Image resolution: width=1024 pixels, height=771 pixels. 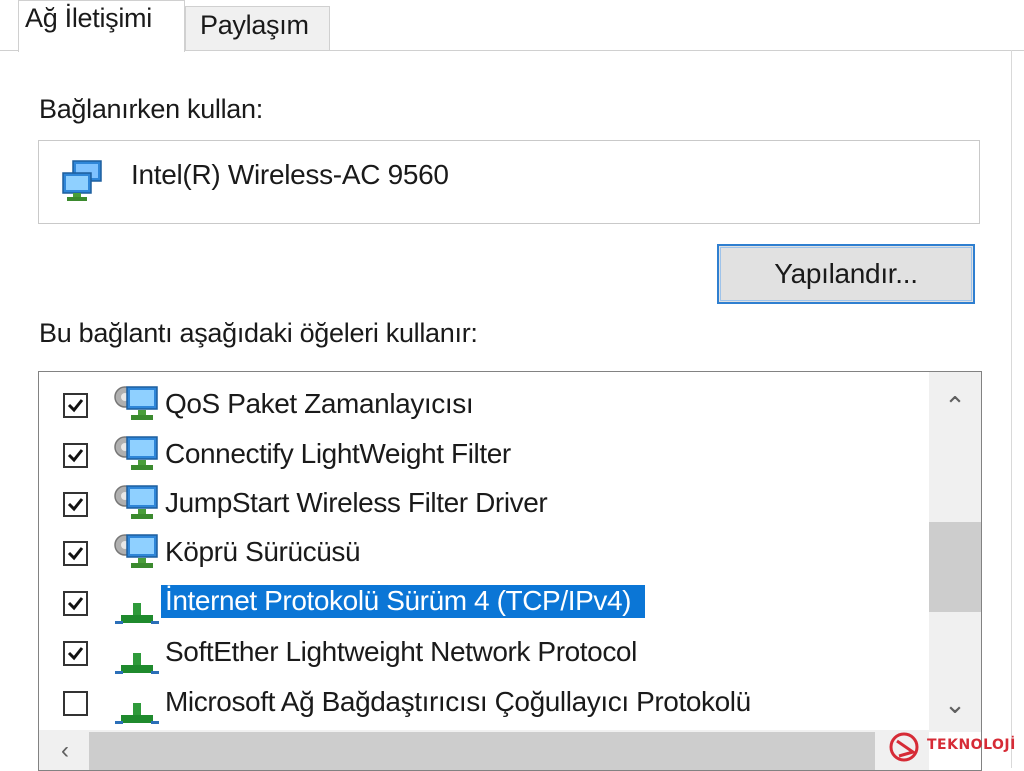 I want to click on tab-sharing: Paylaşım, so click(x=257, y=28).